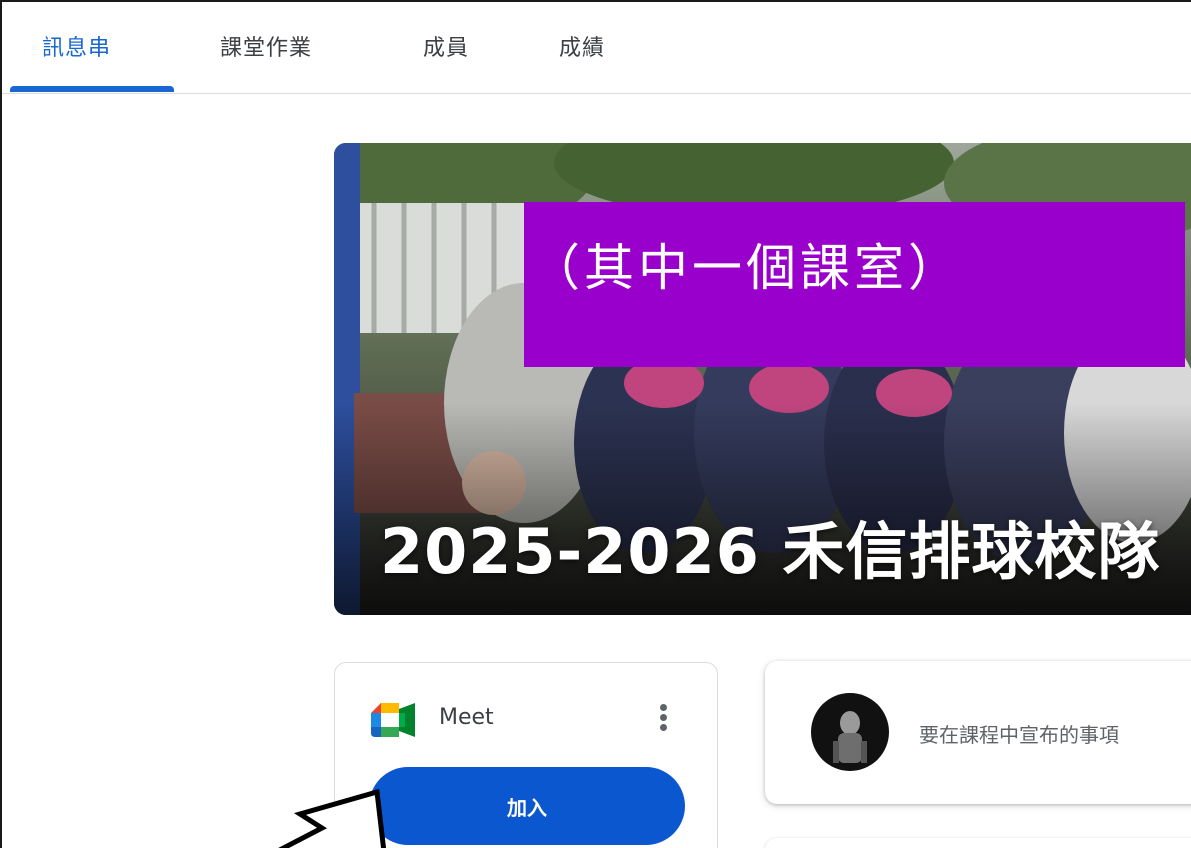 This screenshot has width=1191, height=848. Describe the element at coordinates (332, 818) in the screenshot. I see `annotation-arrow-icon` at that location.